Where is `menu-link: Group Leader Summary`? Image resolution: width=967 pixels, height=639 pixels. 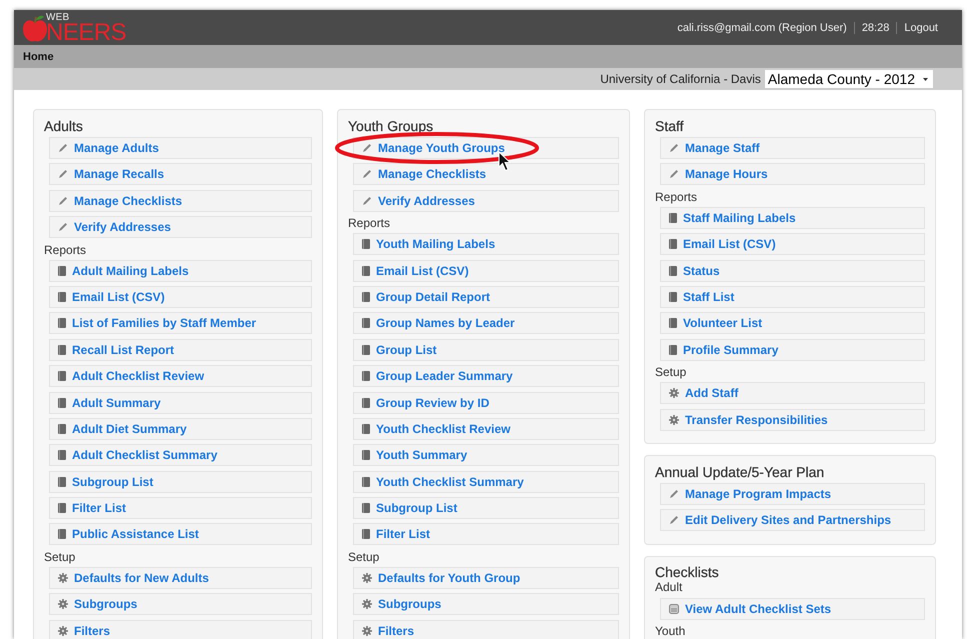
menu-link: Group Leader Summary is located at coordinates (486, 376).